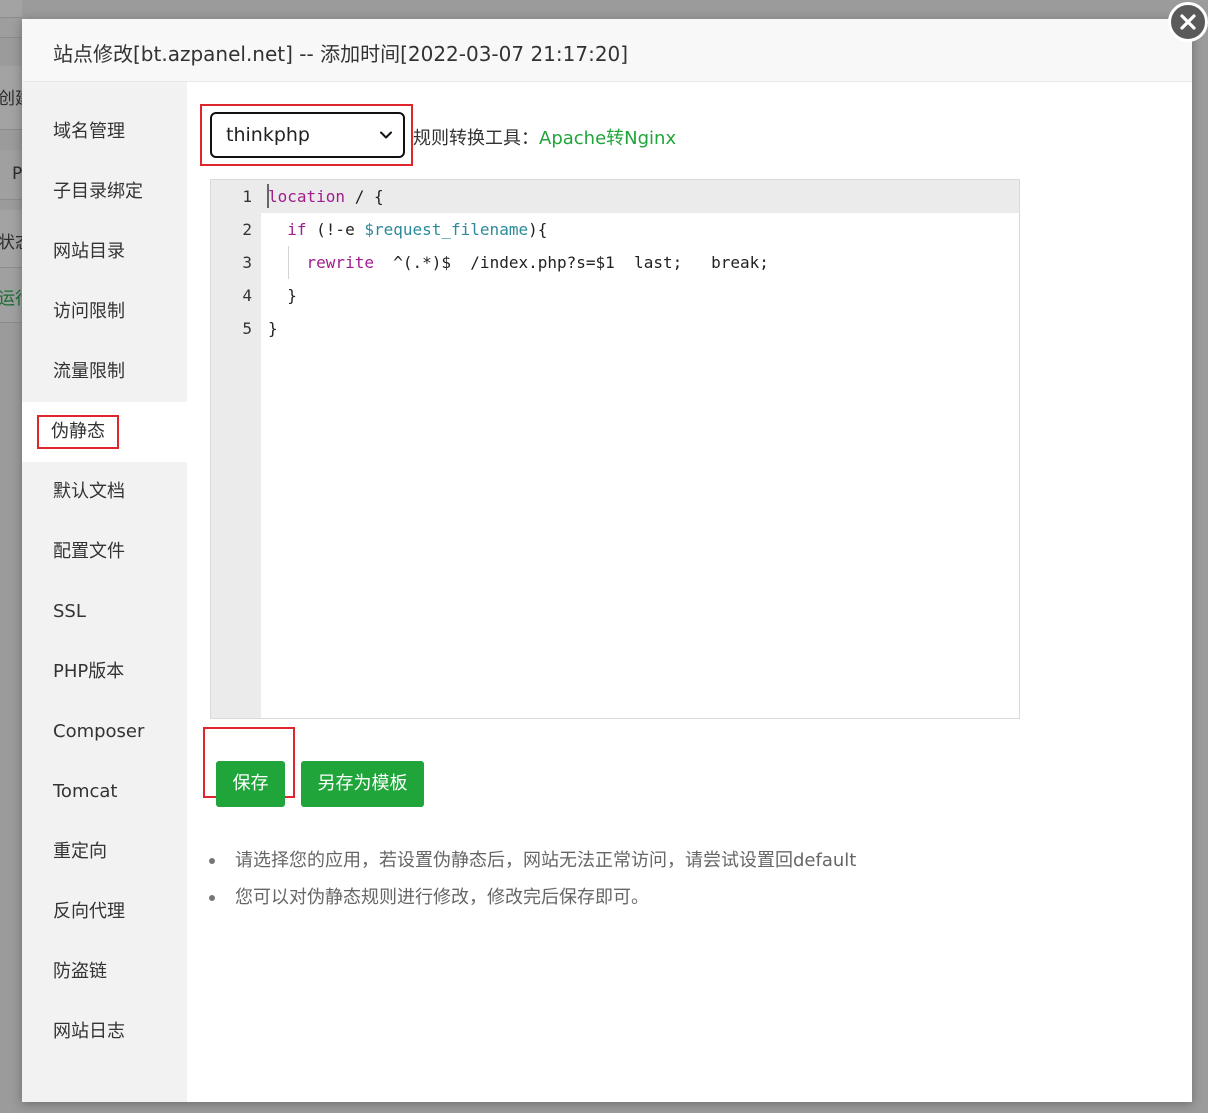 This screenshot has width=1208, height=1113. What do you see at coordinates (476, 138) in the screenshot?
I see `converter-label: 规则转换工具：` at bounding box center [476, 138].